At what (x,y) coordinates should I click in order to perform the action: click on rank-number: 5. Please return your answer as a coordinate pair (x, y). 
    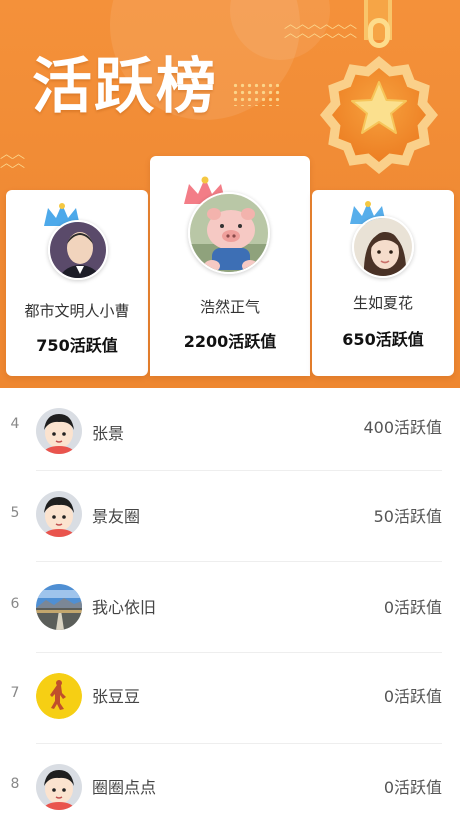
    Looking at the image, I should click on (15, 513).